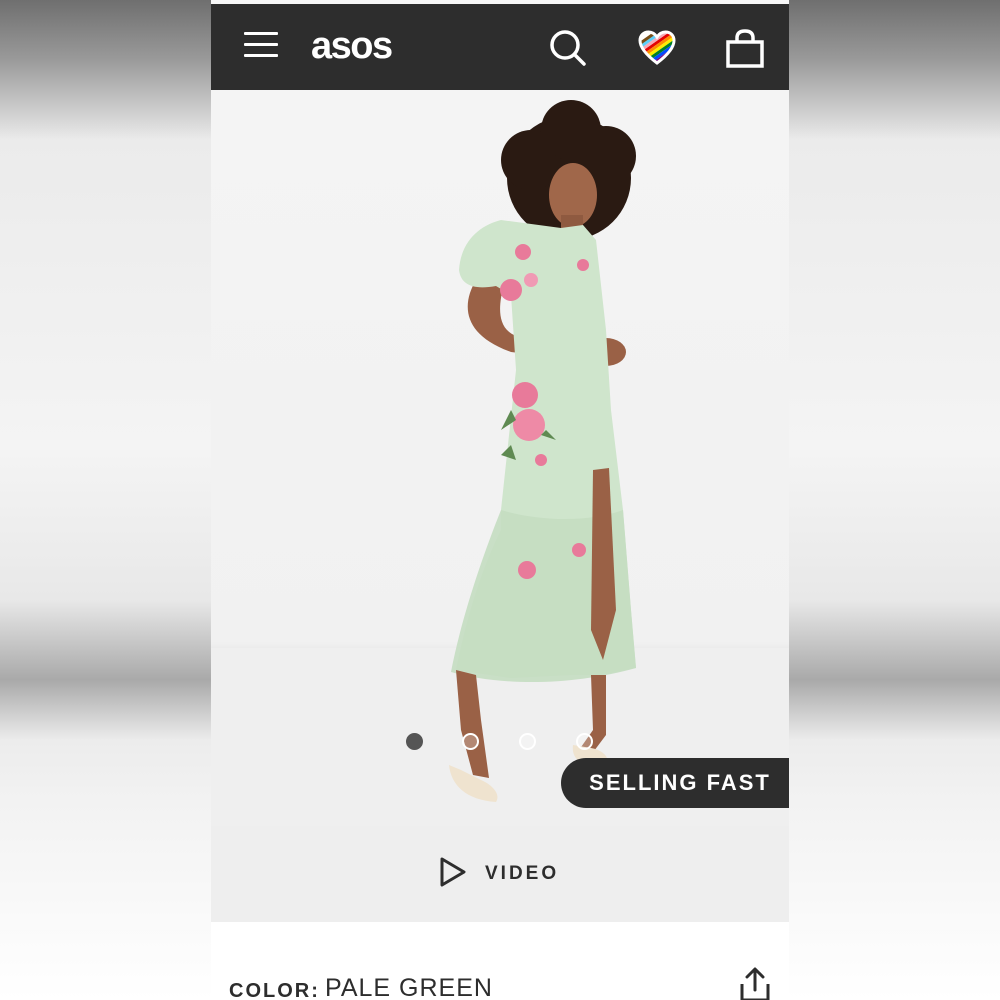  I want to click on menu-icon, so click(261, 45).